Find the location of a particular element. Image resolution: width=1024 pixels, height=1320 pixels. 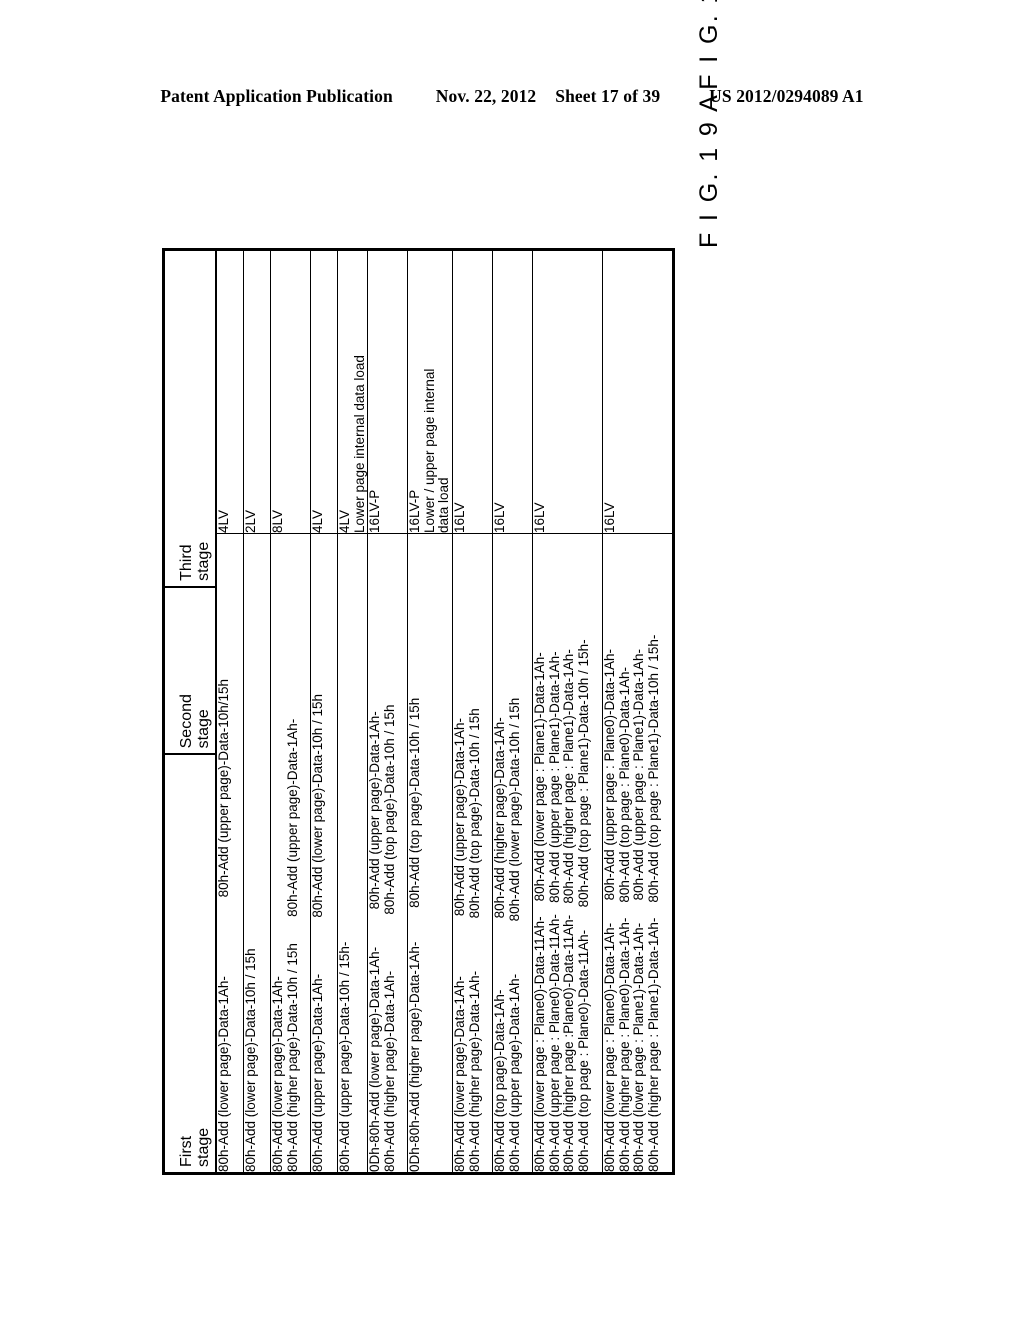

command-sequence-cell-19B: 80h-Add (lower page)-Data-10h / 15h is located at coordinates (257, 853).